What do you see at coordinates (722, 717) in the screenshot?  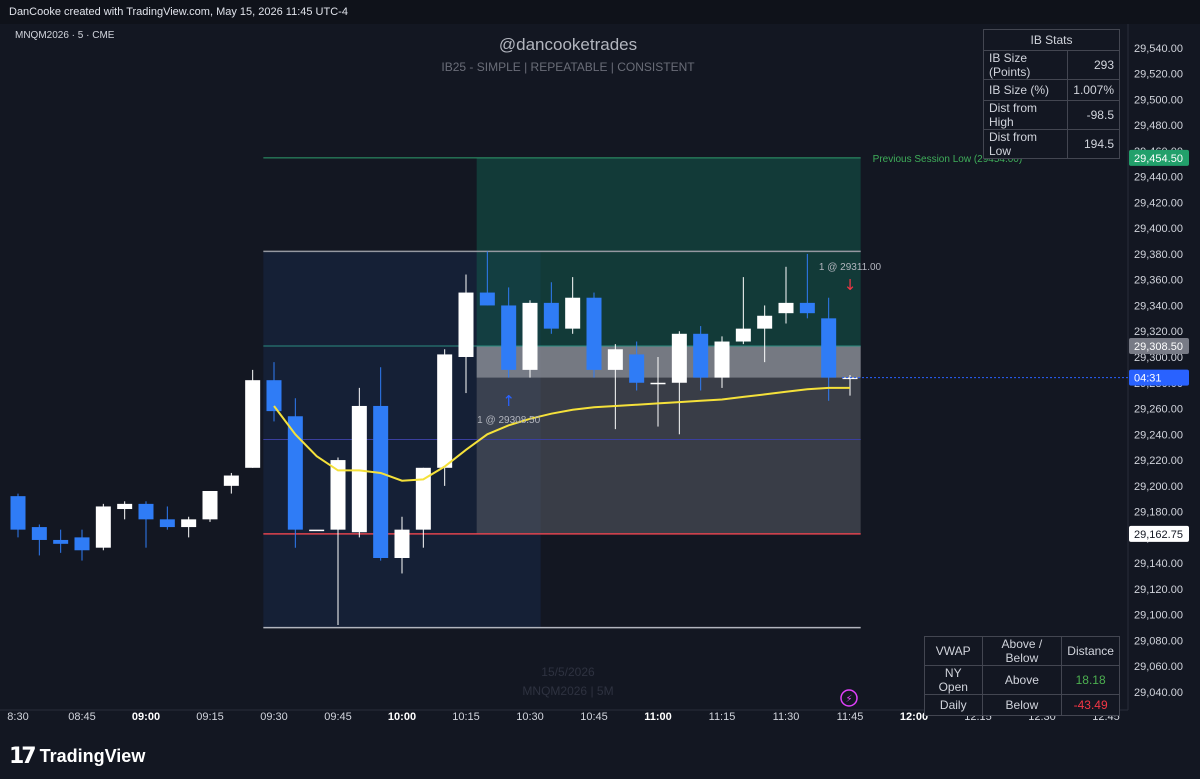 I see `x-tick-label: 11:15` at bounding box center [722, 717].